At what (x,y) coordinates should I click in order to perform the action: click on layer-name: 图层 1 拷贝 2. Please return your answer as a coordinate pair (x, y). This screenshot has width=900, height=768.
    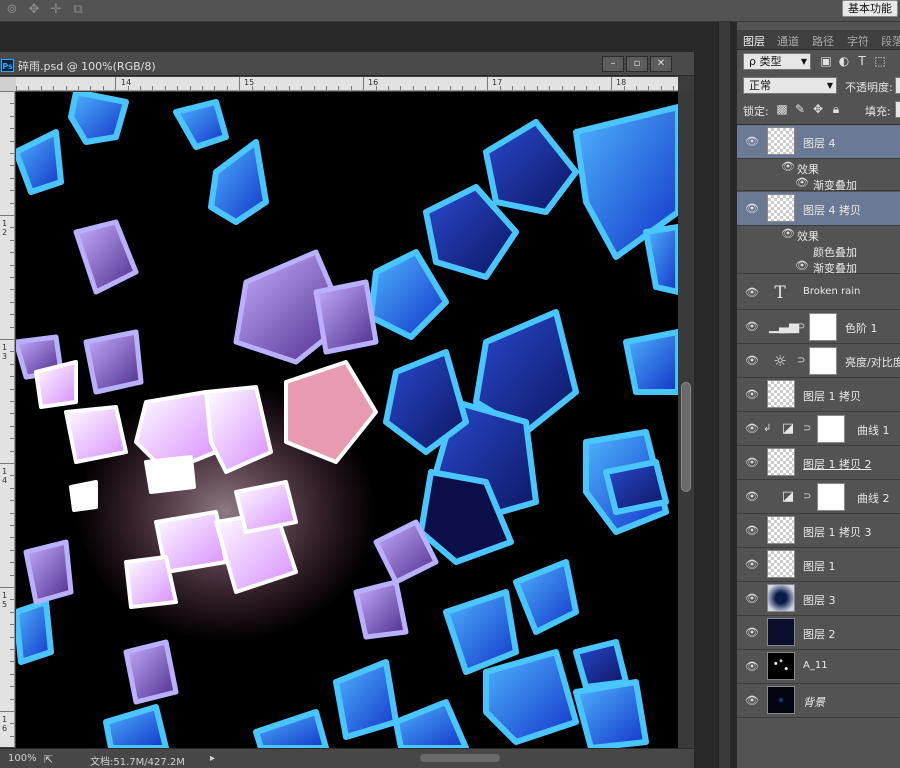
    Looking at the image, I should click on (837, 464).